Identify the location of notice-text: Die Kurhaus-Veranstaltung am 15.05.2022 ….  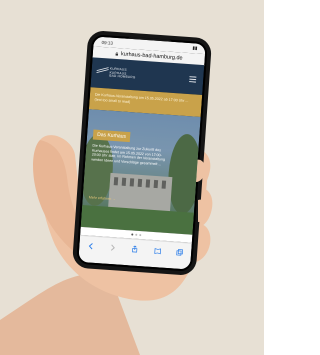
(141, 98).